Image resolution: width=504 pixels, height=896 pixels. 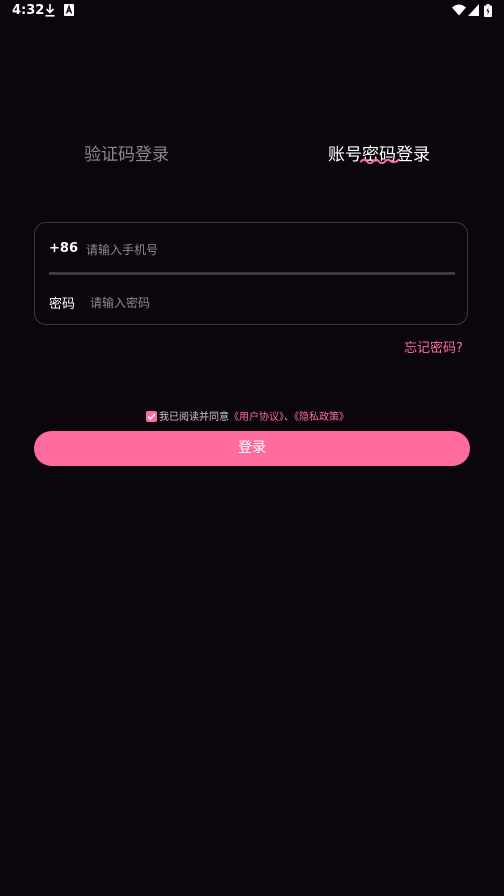 I want to click on password-label: 密码, so click(x=62, y=304).